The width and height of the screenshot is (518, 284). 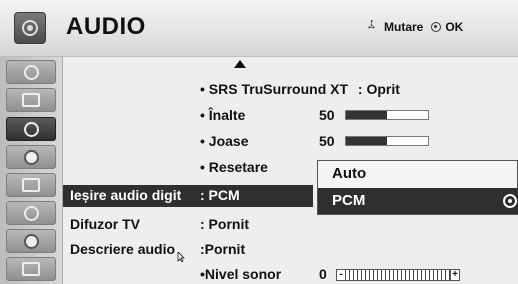 I want to click on volume-slider: - +, so click(x=398, y=275).